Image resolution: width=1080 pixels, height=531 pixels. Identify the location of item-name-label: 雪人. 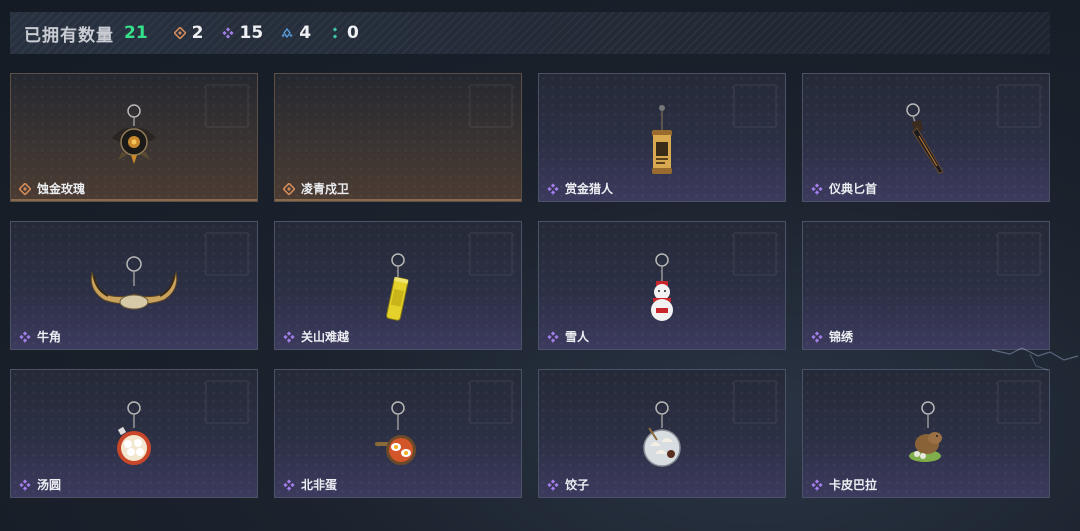
(577, 337).